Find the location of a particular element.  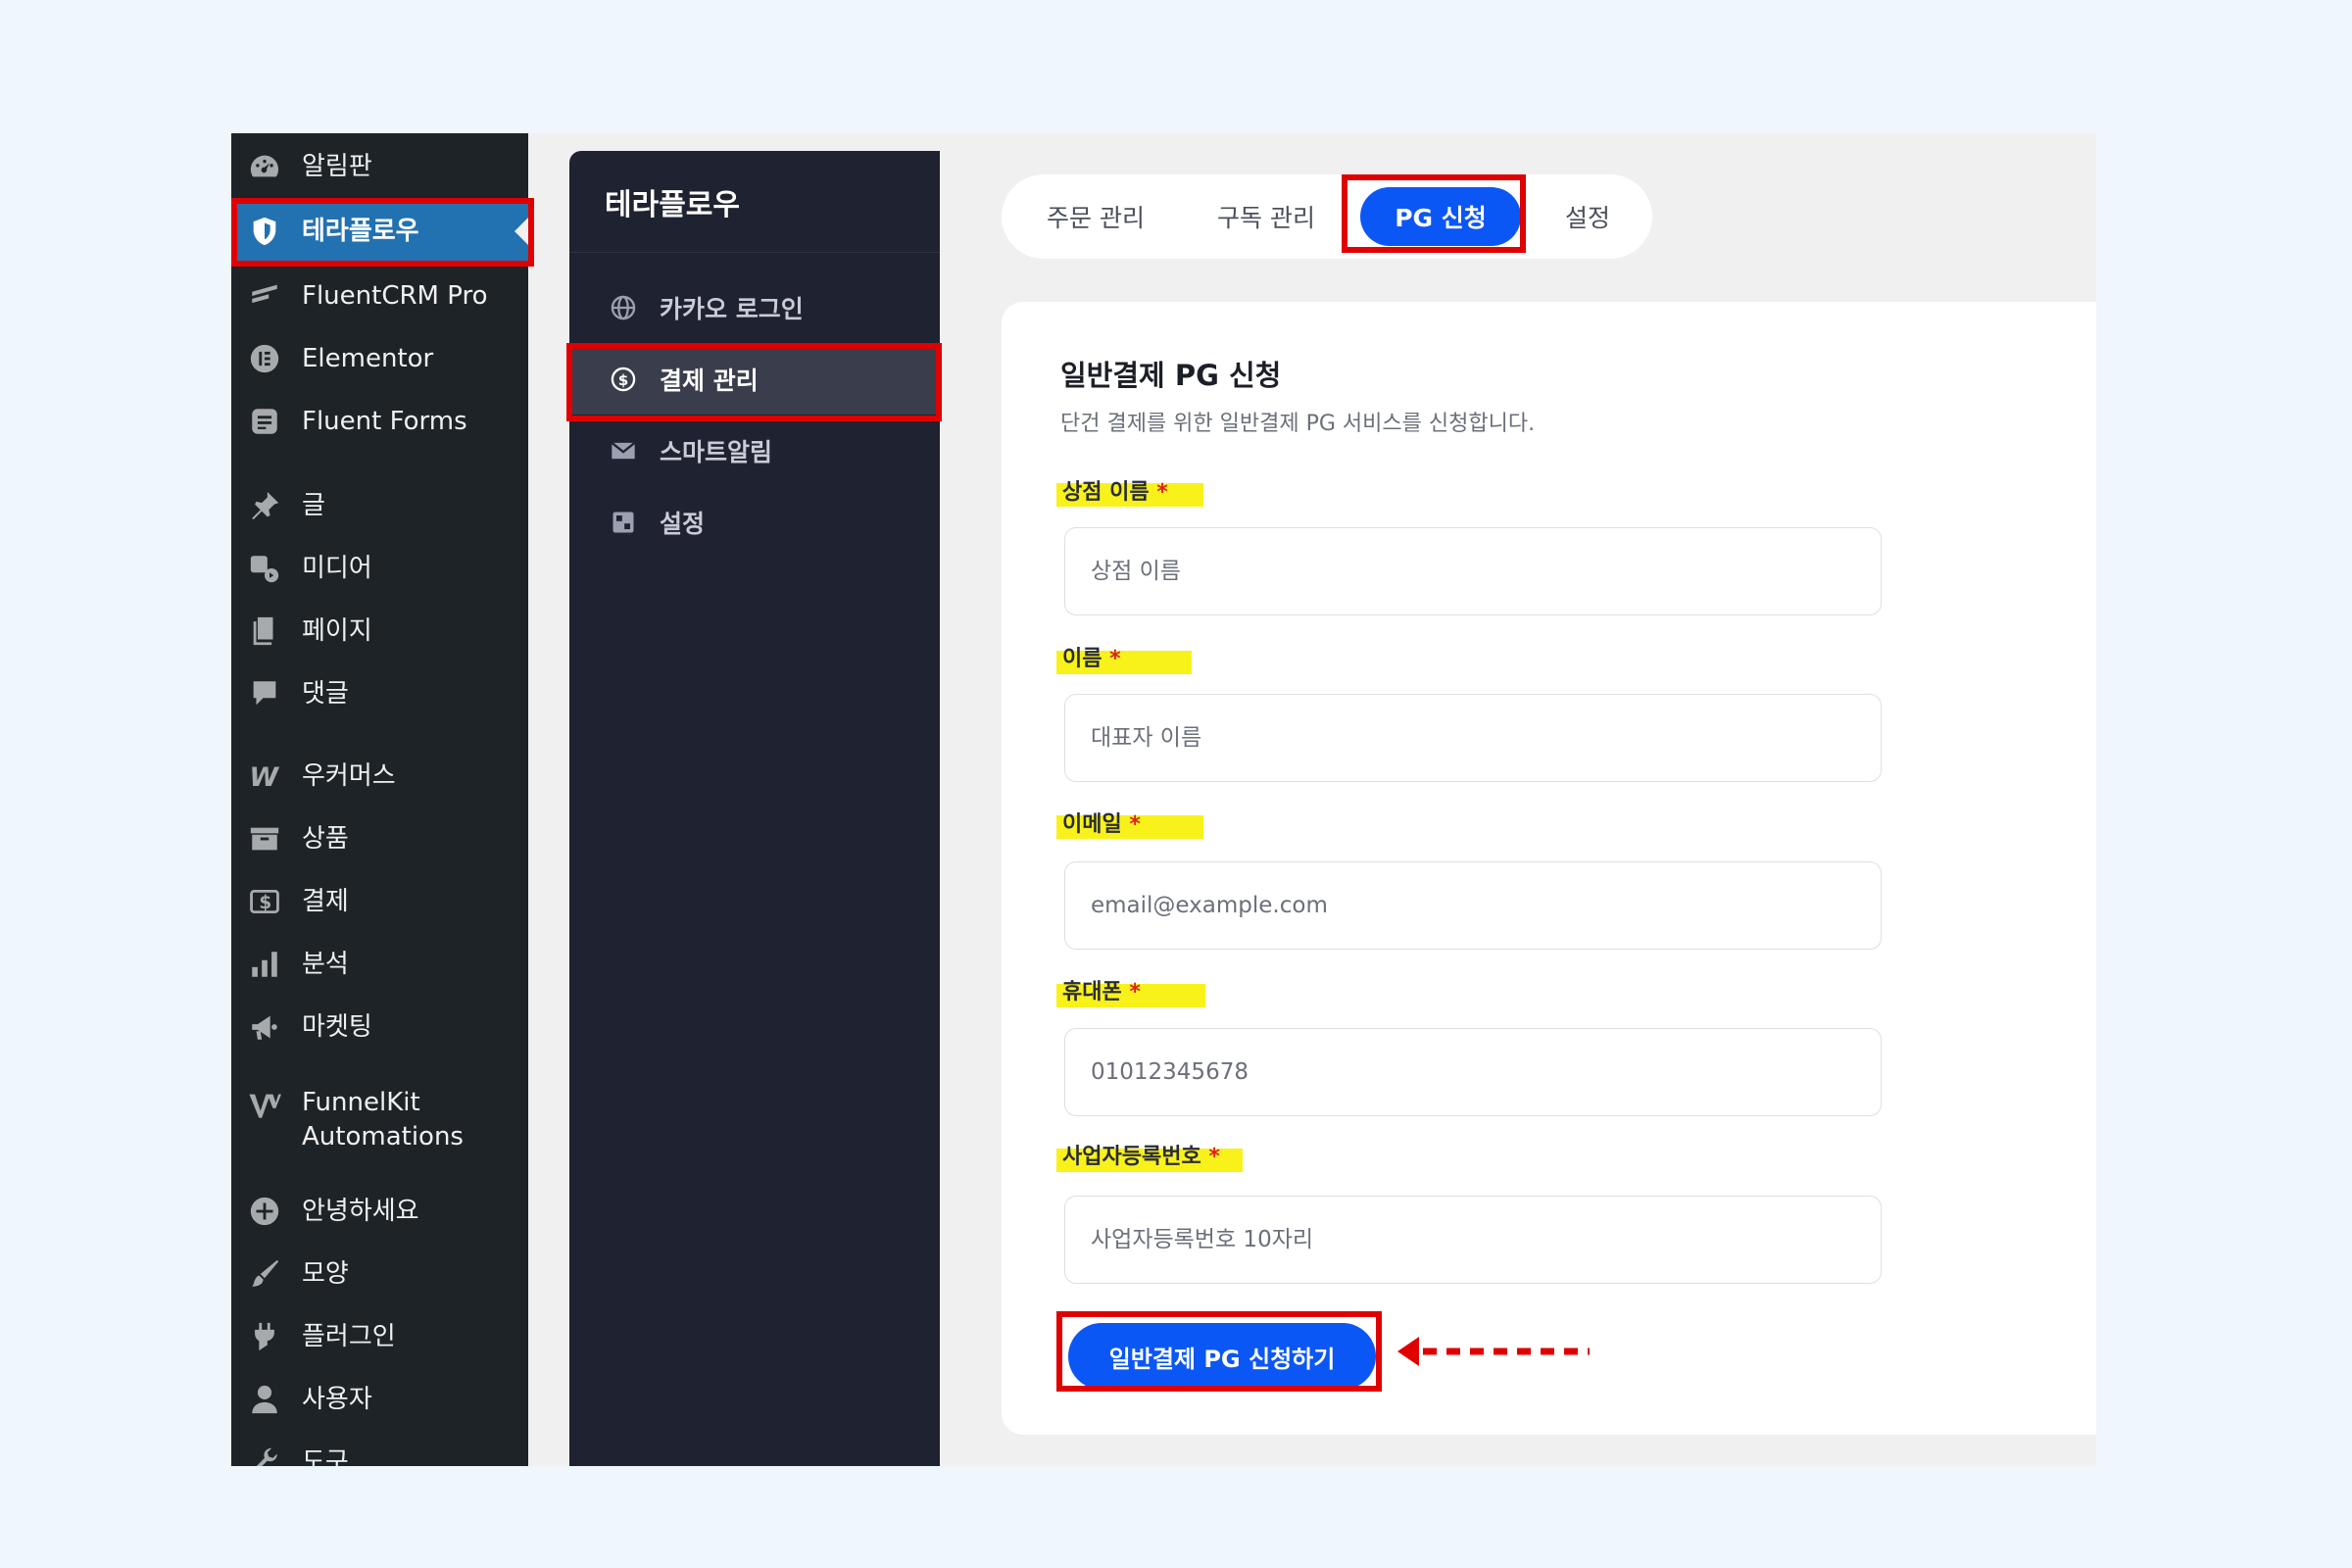

settings-icon is located at coordinates (623, 522).